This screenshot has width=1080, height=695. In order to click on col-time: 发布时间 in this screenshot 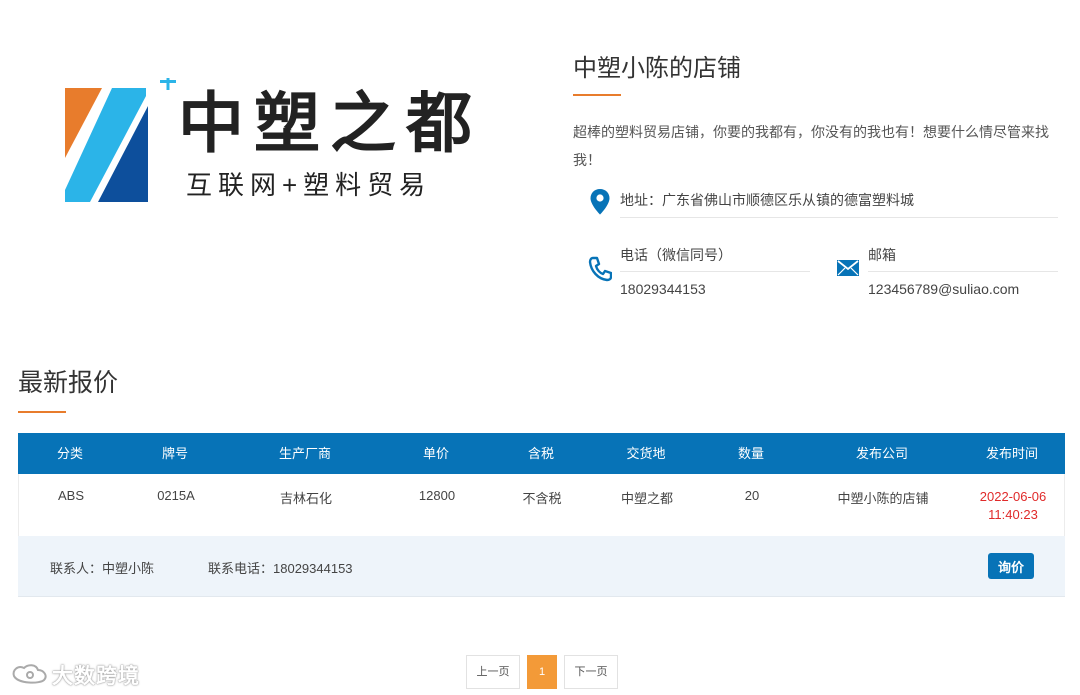, I will do `click(1012, 453)`.